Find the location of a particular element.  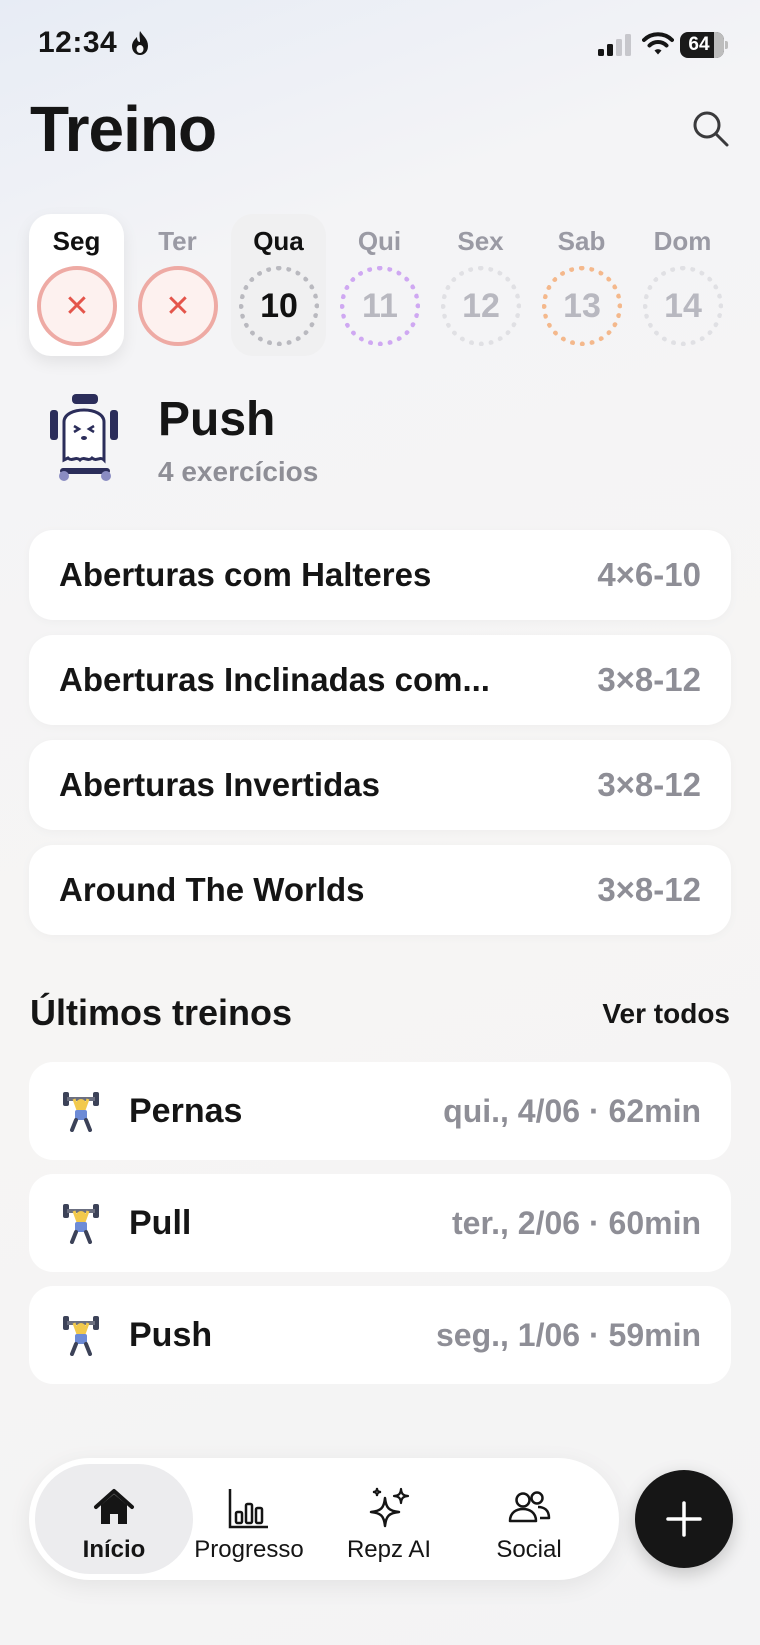

day-label: Seg is located at coordinates (76, 241).